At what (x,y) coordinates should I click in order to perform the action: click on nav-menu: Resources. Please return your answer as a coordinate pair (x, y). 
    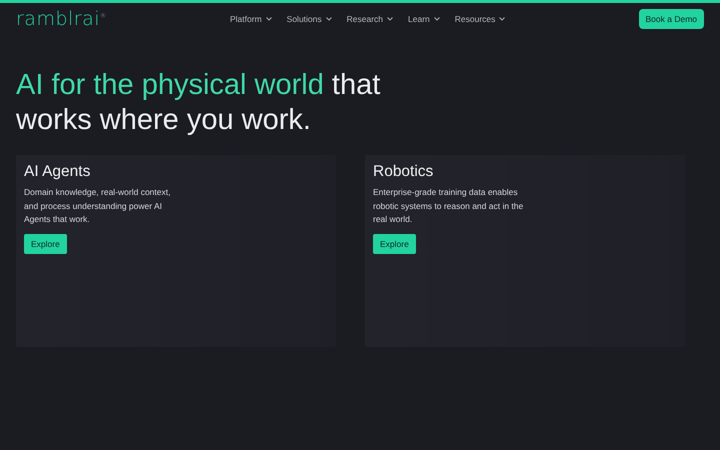
    Looking at the image, I should click on (480, 19).